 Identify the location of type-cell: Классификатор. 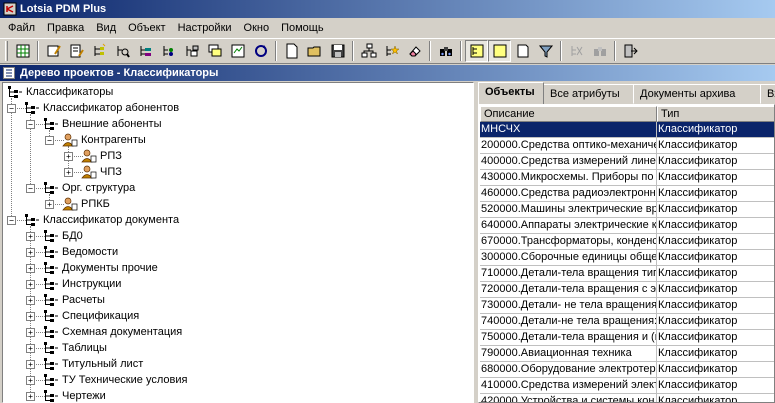
(715, 274).